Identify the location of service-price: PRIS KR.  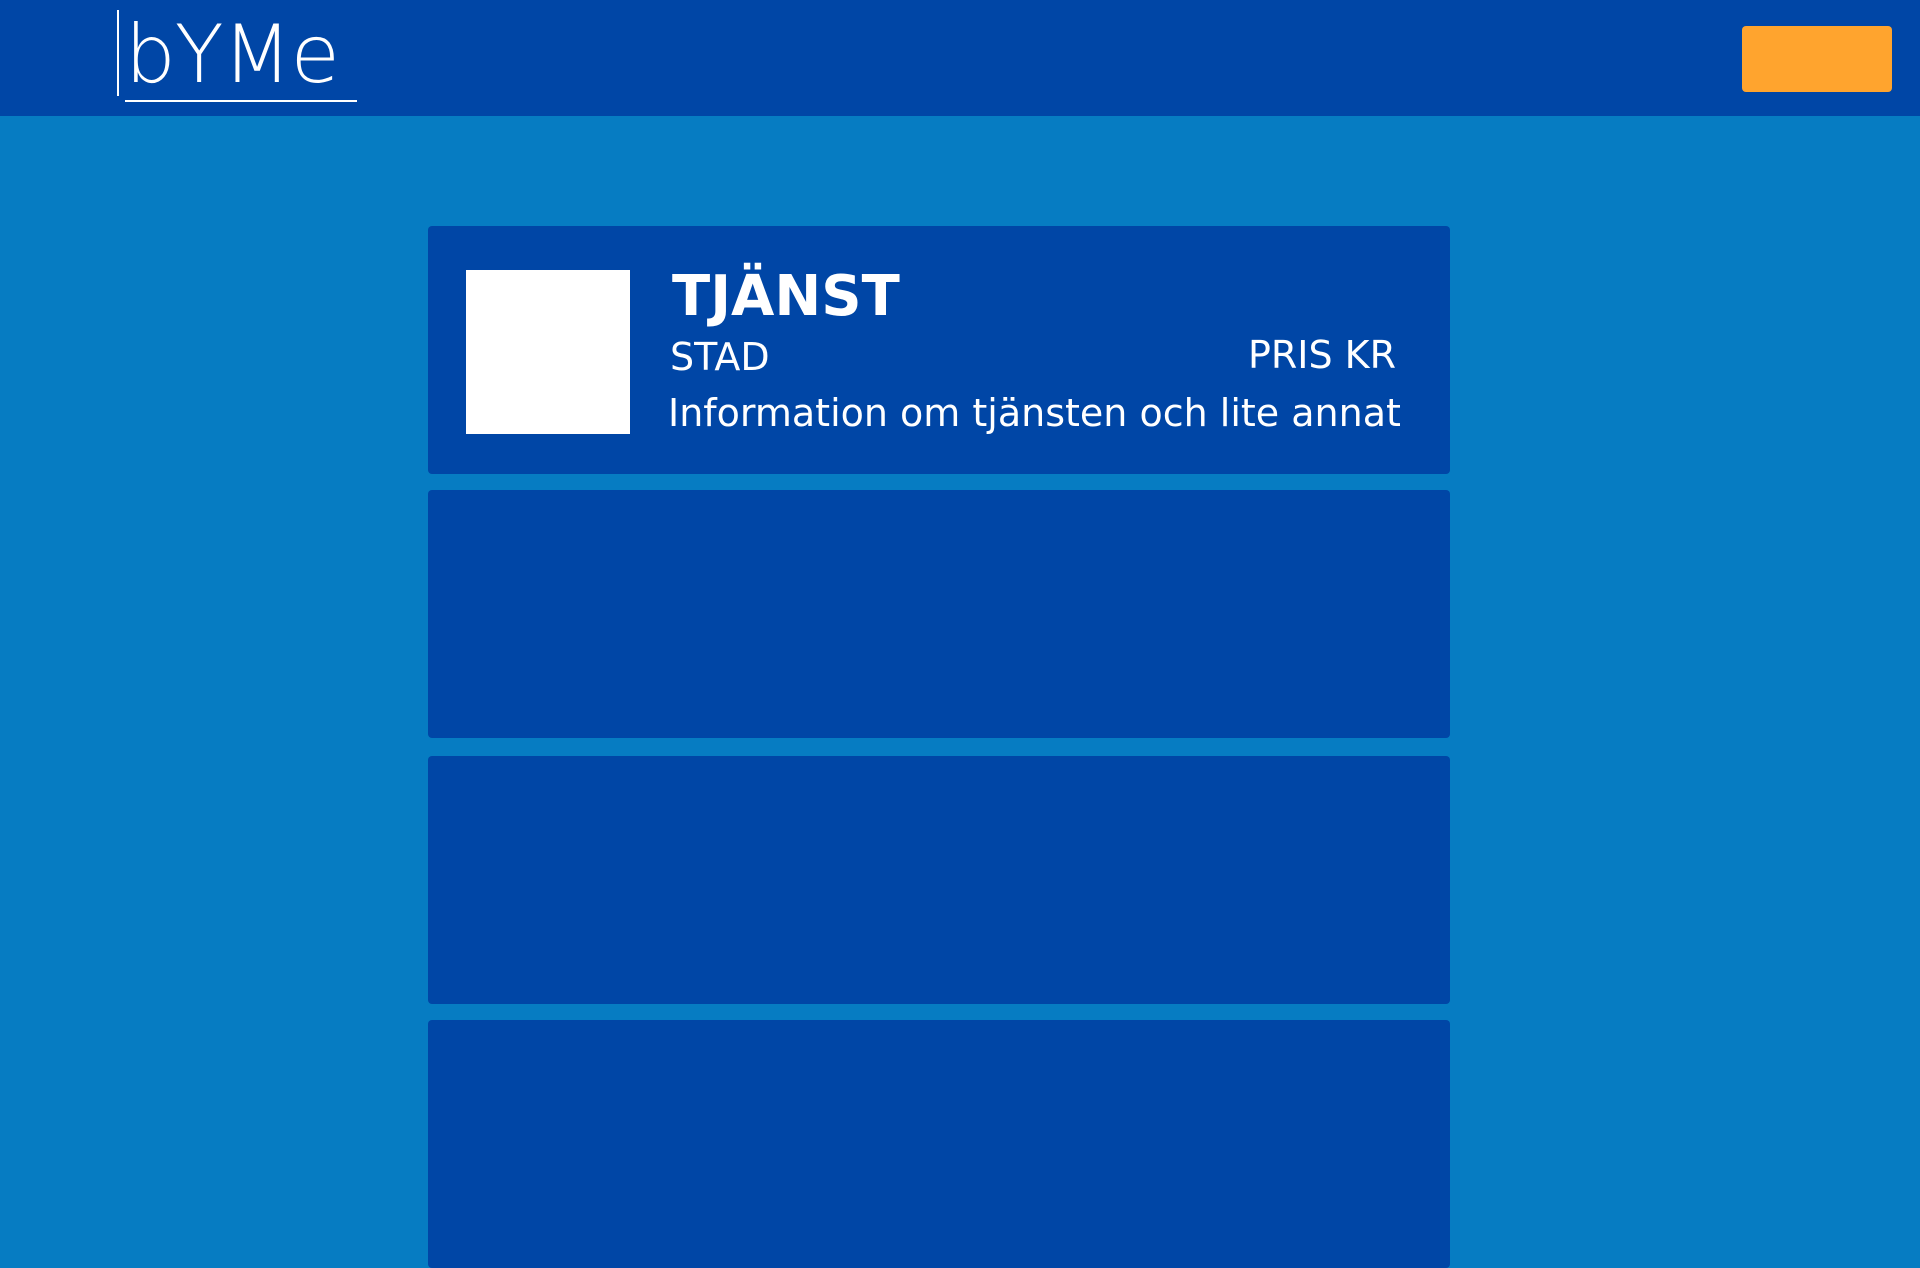
(1321, 355).